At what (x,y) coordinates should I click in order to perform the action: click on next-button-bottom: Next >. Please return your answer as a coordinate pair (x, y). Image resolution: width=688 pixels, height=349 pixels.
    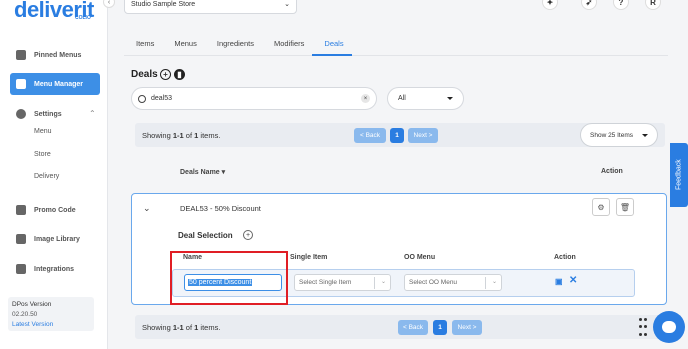
    Looking at the image, I should click on (467, 327).